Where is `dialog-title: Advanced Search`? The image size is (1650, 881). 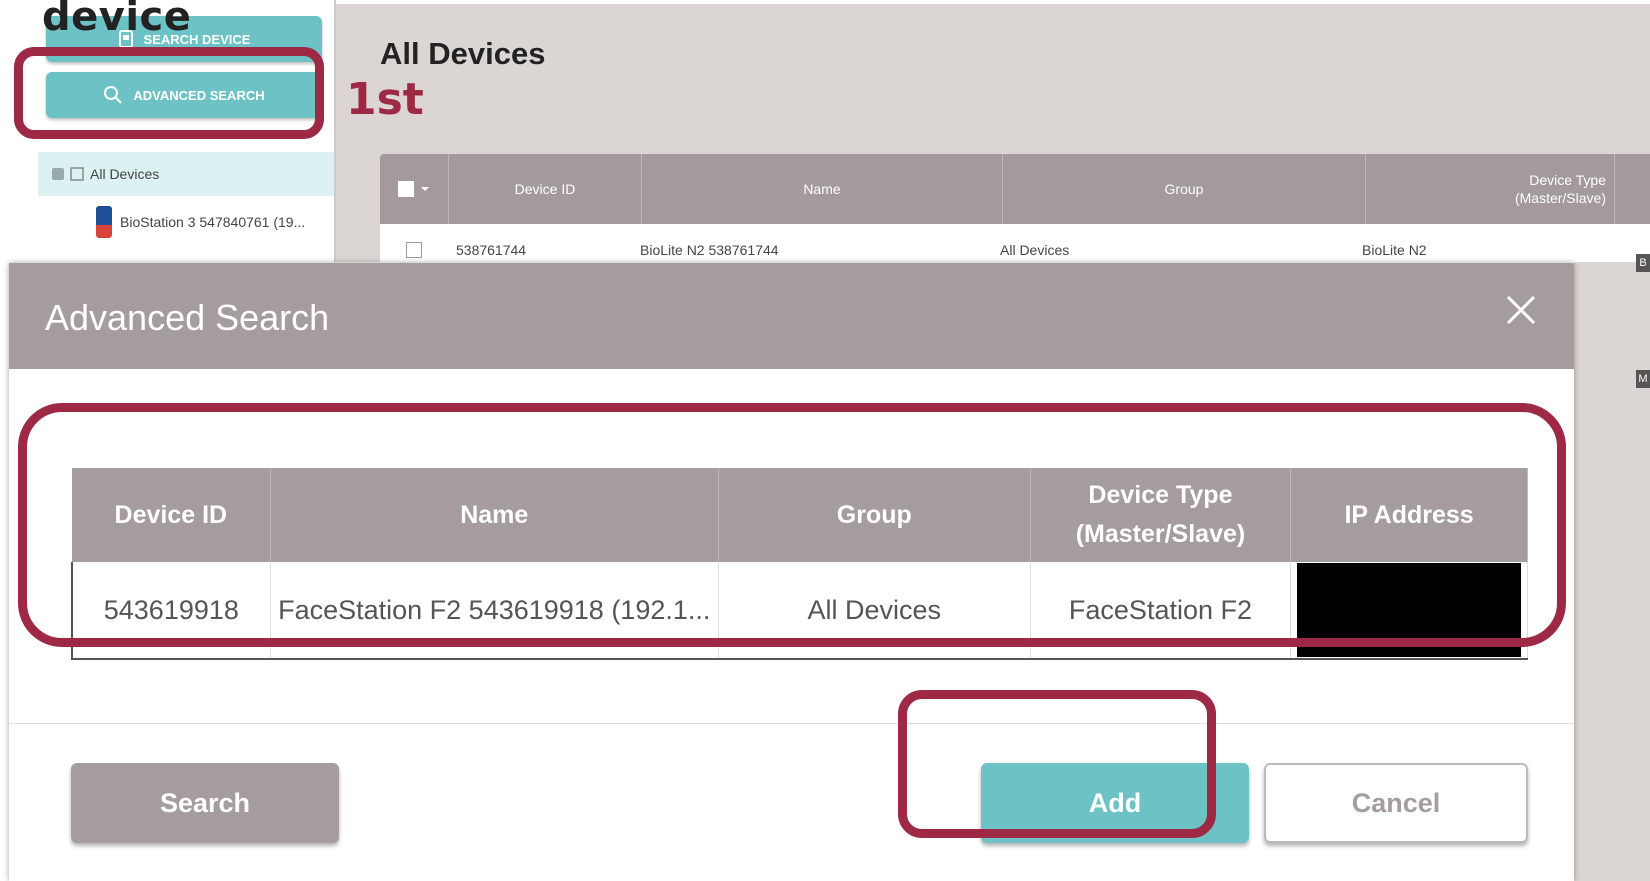 dialog-title: Advanced Search is located at coordinates (187, 317).